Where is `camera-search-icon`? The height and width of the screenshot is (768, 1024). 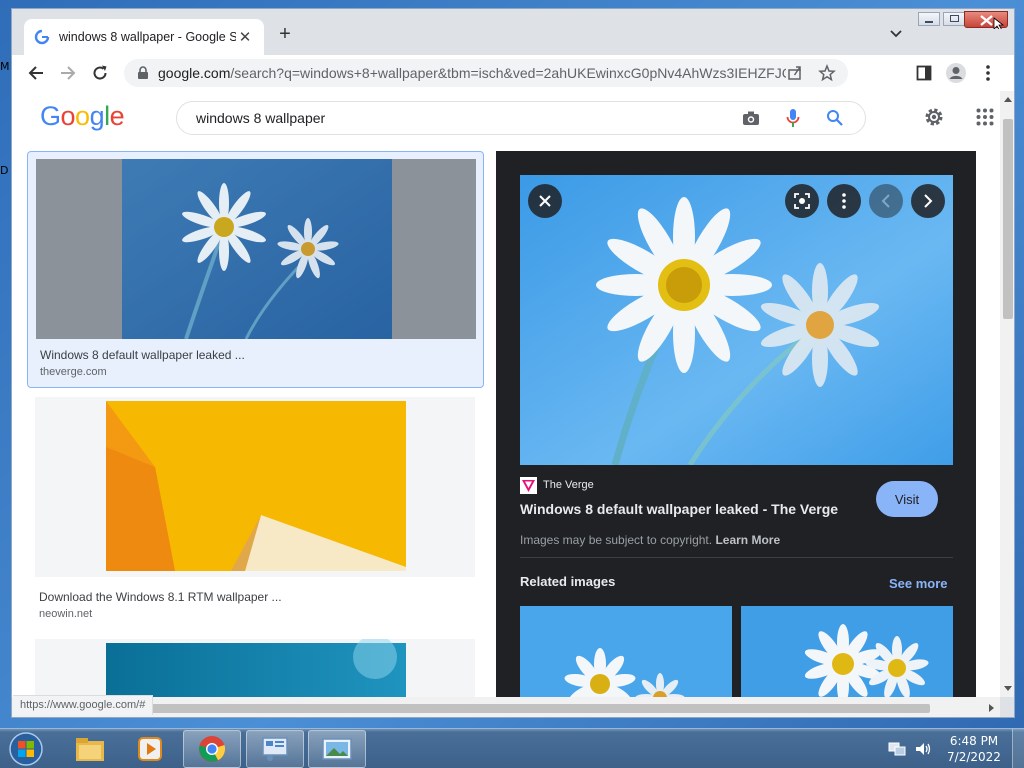 camera-search-icon is located at coordinates (751, 118).